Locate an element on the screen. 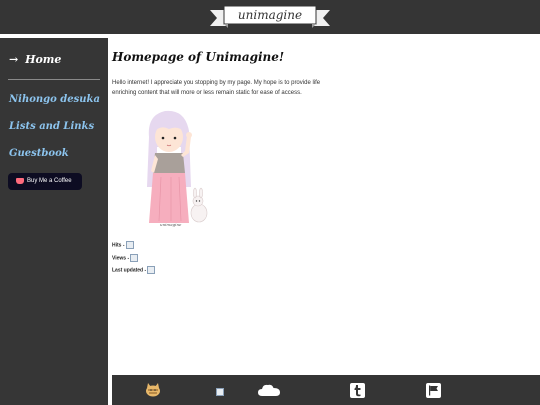  avatar-signature: unimagine is located at coordinates (171, 224).